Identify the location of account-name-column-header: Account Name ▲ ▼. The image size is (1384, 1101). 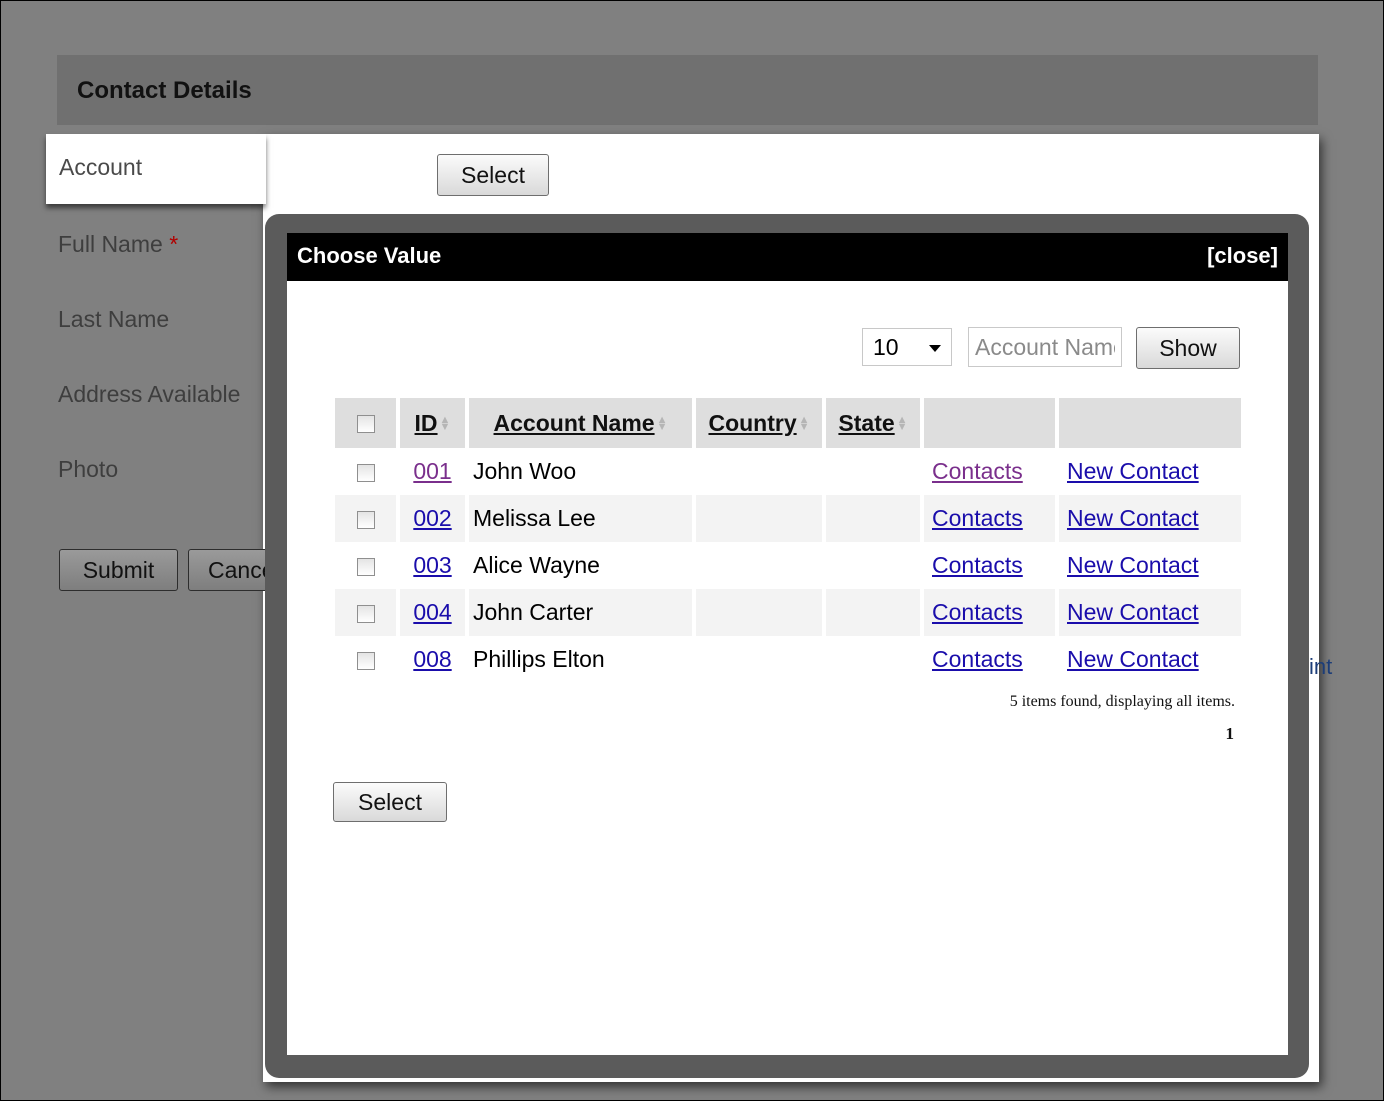
(580, 423).